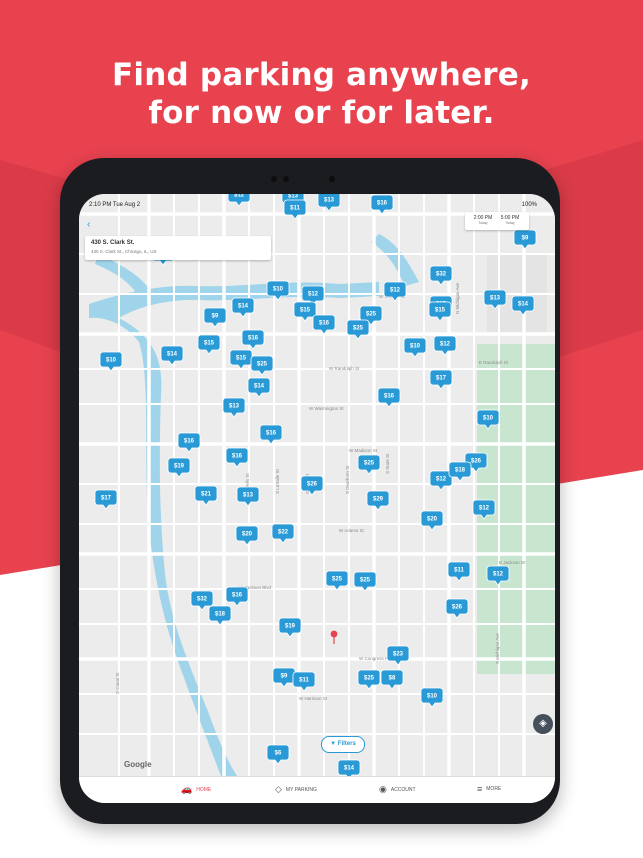 Image resolution: width=643 pixels, height=858 pixels. What do you see at coordinates (363, 450) in the screenshot?
I see `street-label: W Madison St` at bounding box center [363, 450].